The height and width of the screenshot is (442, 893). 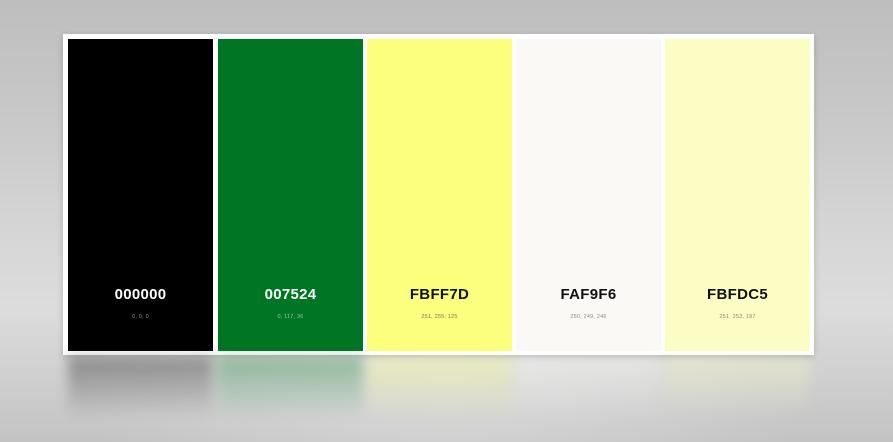 What do you see at coordinates (290, 294) in the screenshot?
I see `swatch-hex-code: 007524` at bounding box center [290, 294].